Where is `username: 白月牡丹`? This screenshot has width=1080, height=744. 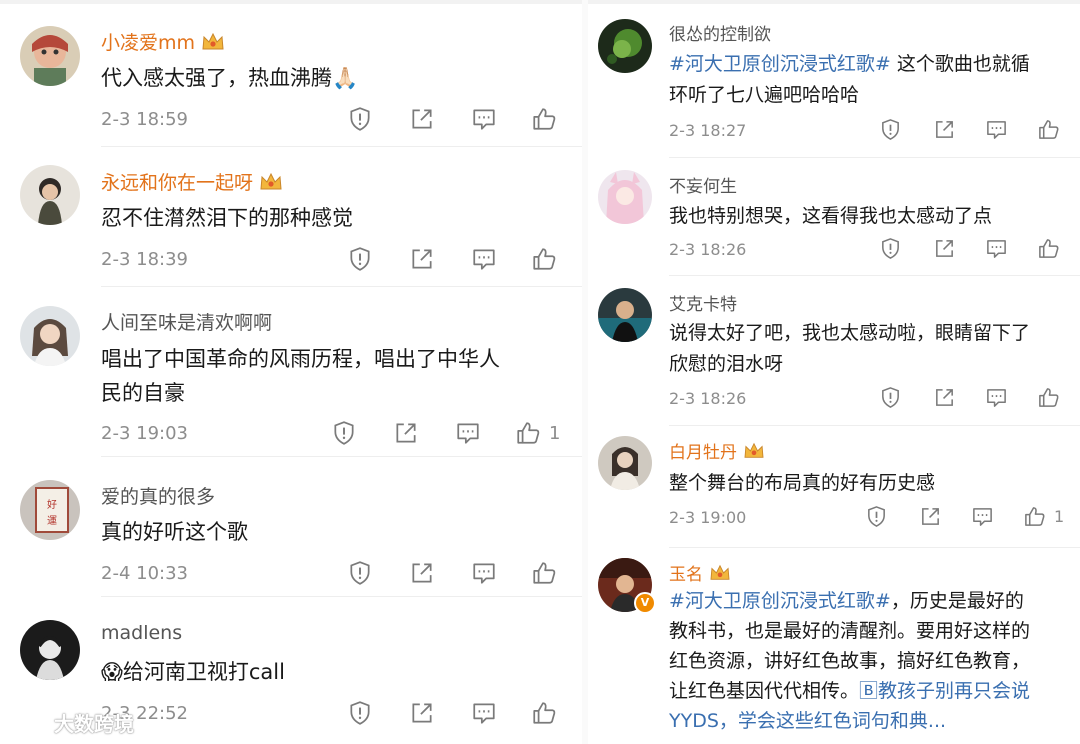 username: 白月牡丹 is located at coordinates (717, 450).